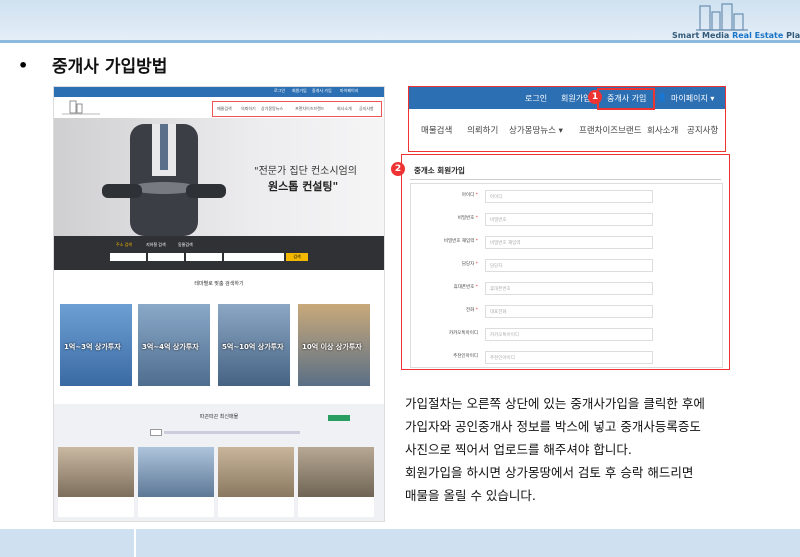 Image resolution: width=800 pixels, height=557 pixels. What do you see at coordinates (555, 403) in the screenshot?
I see `instruction-line: 가입절차는 오른쪽 상단에 있는 중개사가입을 클릭한 후에` at bounding box center [555, 403].